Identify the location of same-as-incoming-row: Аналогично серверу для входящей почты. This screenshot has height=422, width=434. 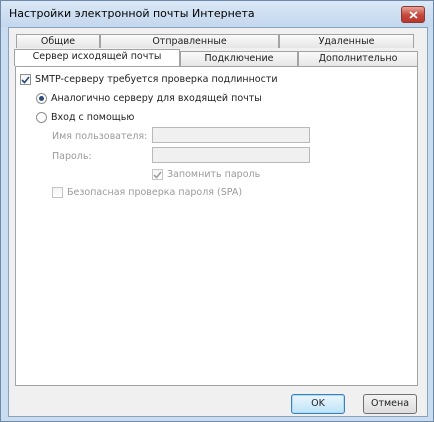
(149, 98).